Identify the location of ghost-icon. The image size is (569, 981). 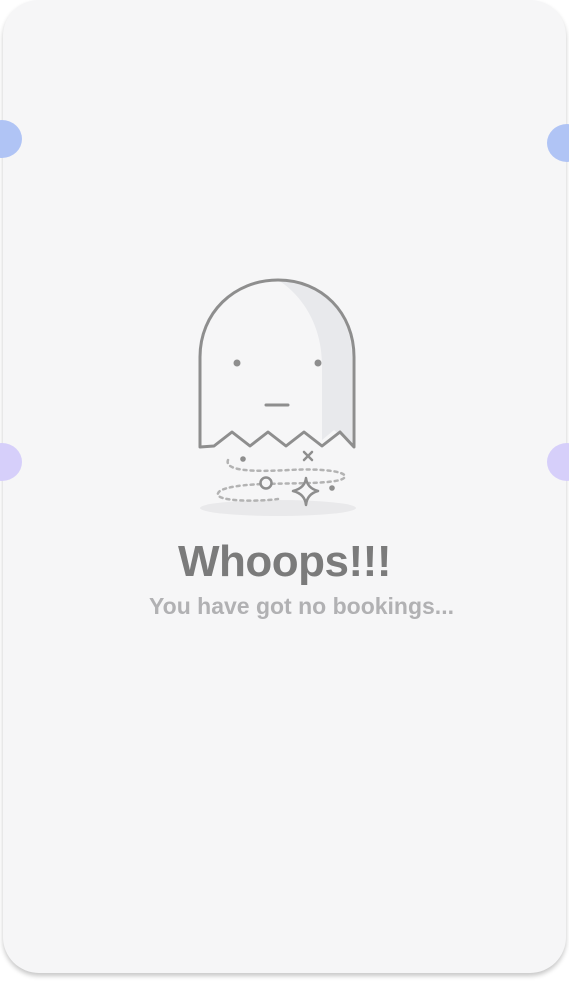
(279, 400).